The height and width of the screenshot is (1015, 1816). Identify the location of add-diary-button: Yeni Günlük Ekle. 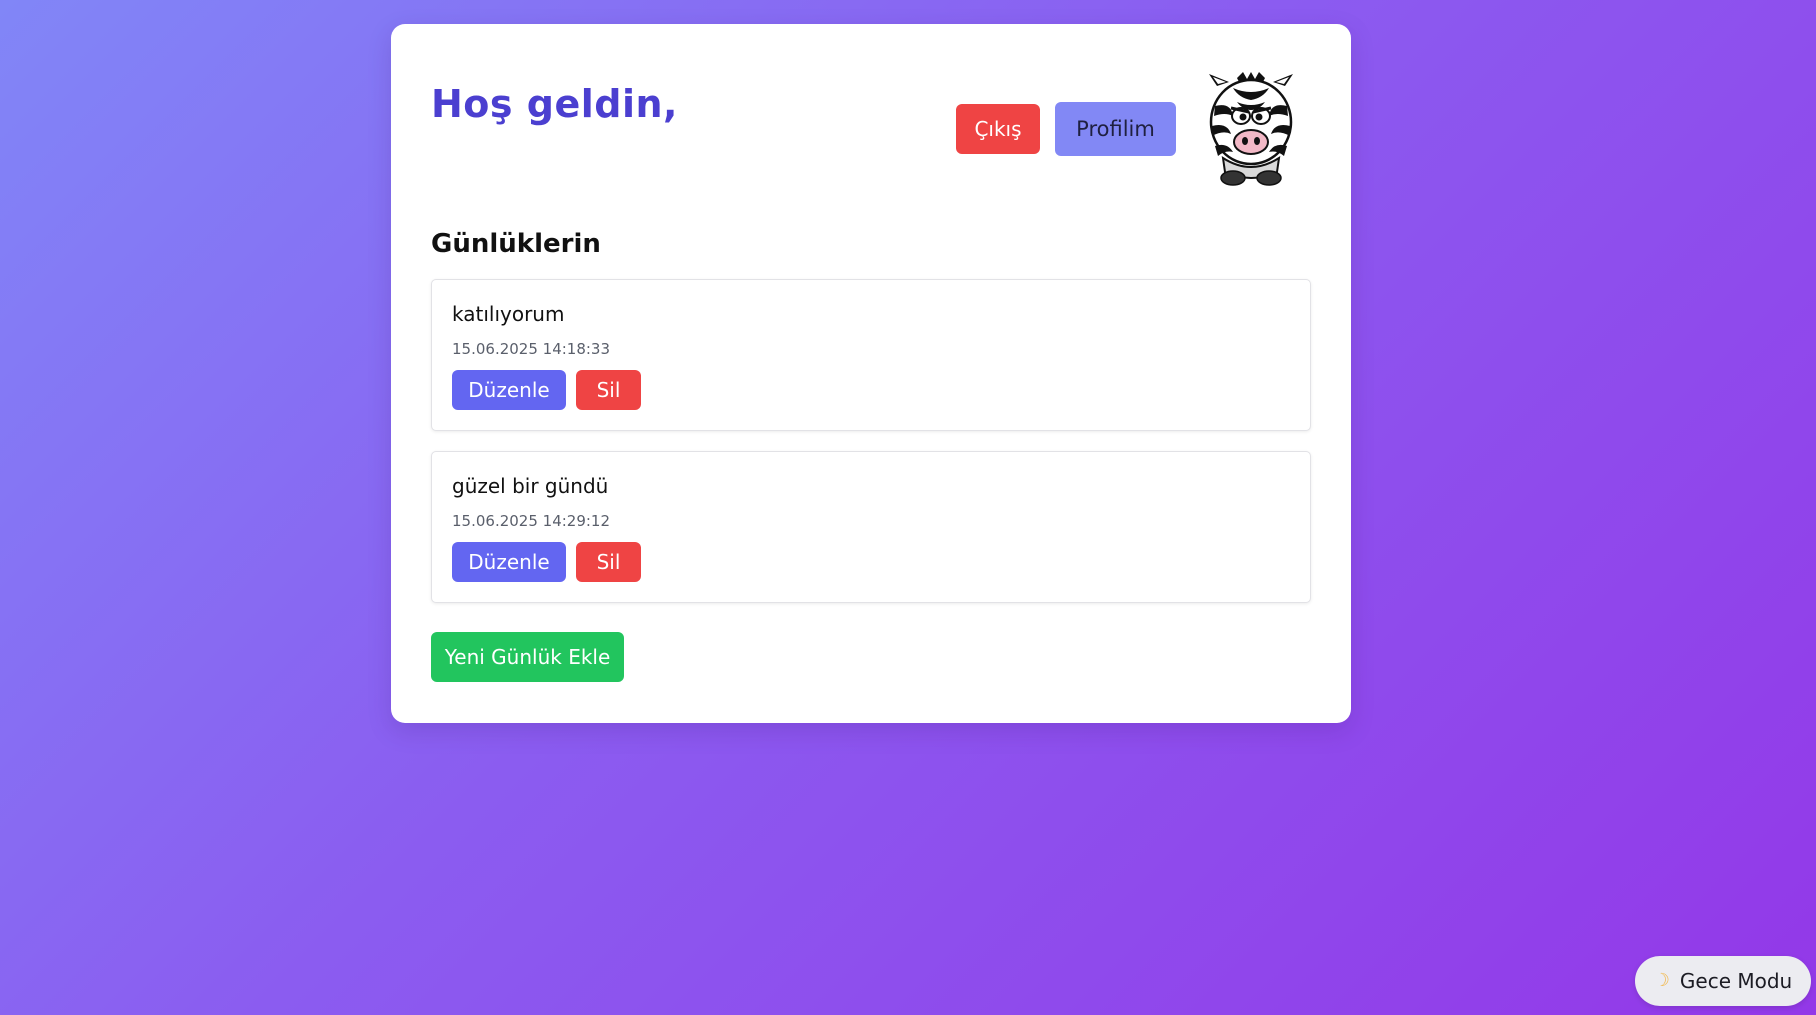
(527, 657).